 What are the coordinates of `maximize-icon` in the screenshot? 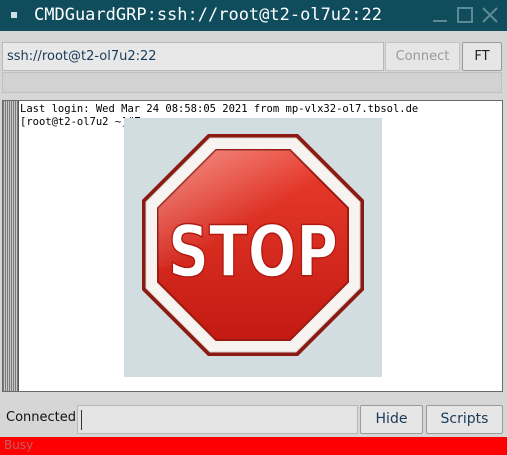 It's located at (465, 15).